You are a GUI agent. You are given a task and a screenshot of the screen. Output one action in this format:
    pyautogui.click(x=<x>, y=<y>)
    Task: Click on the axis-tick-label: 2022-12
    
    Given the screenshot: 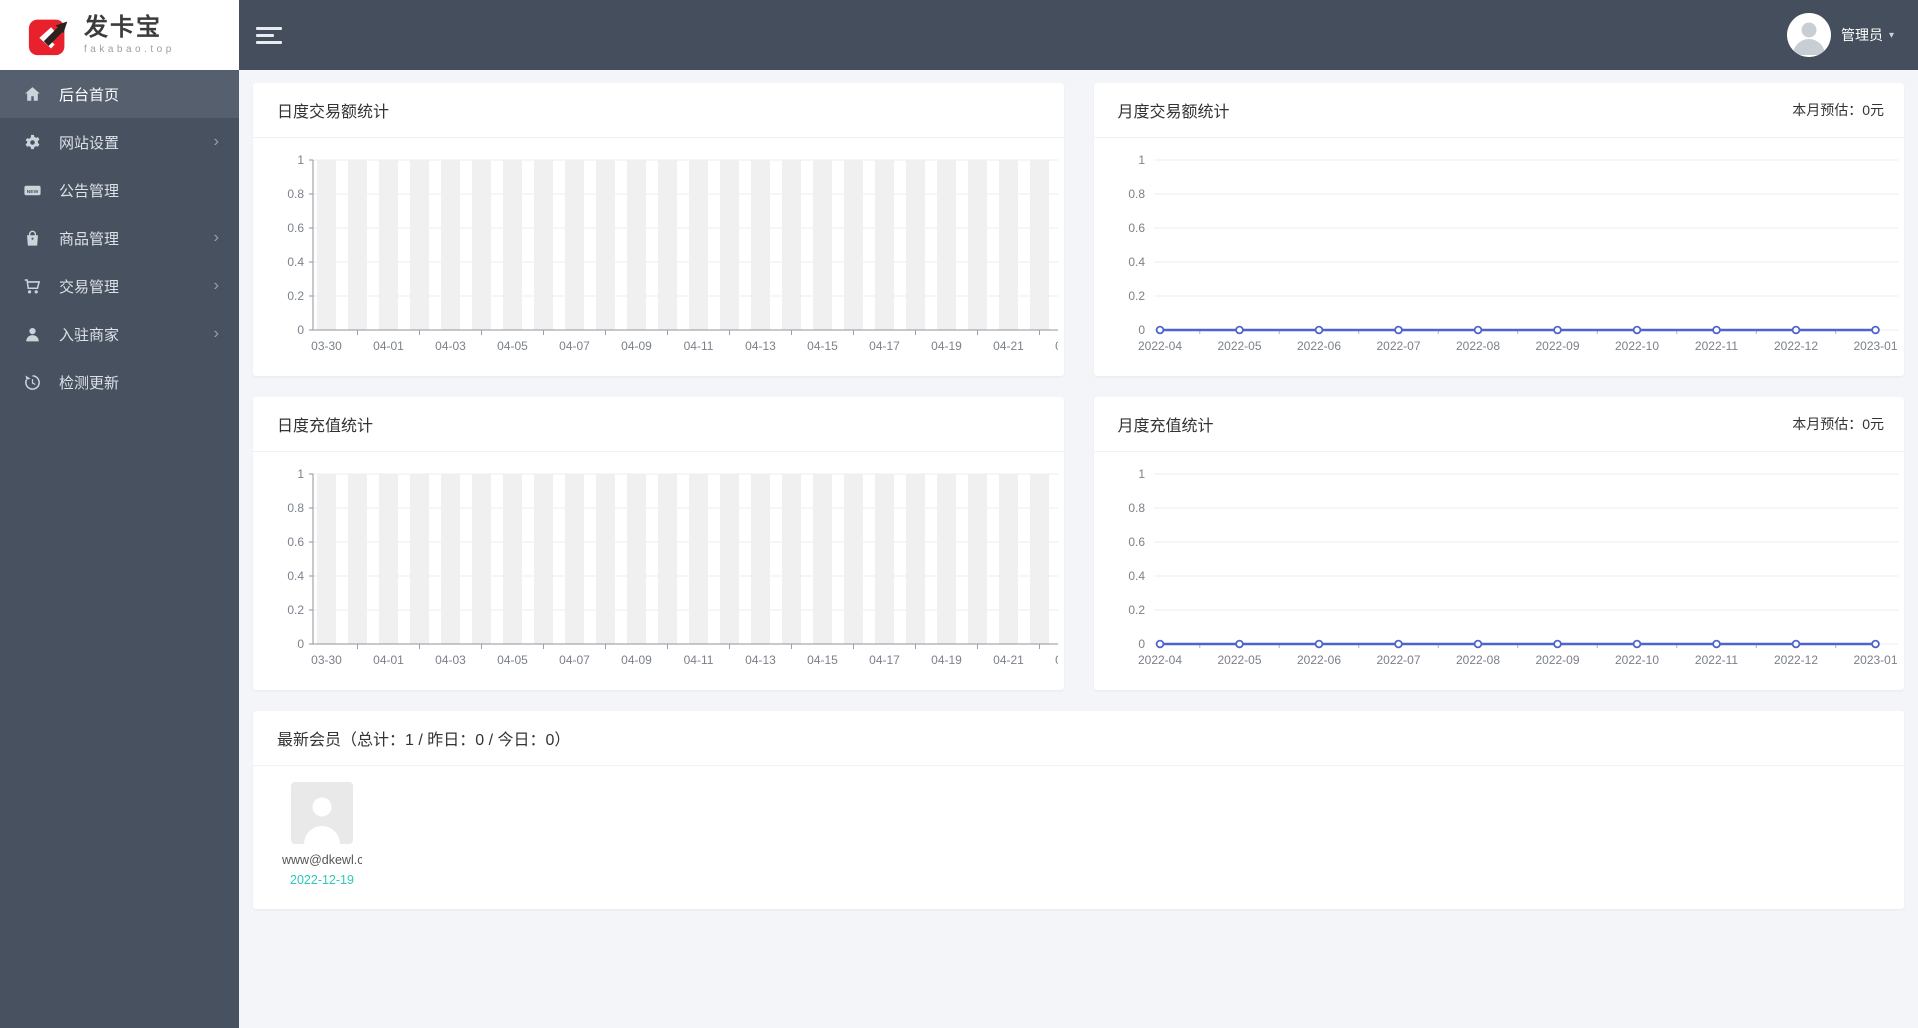 What is the action you would take?
    pyautogui.click(x=1795, y=346)
    